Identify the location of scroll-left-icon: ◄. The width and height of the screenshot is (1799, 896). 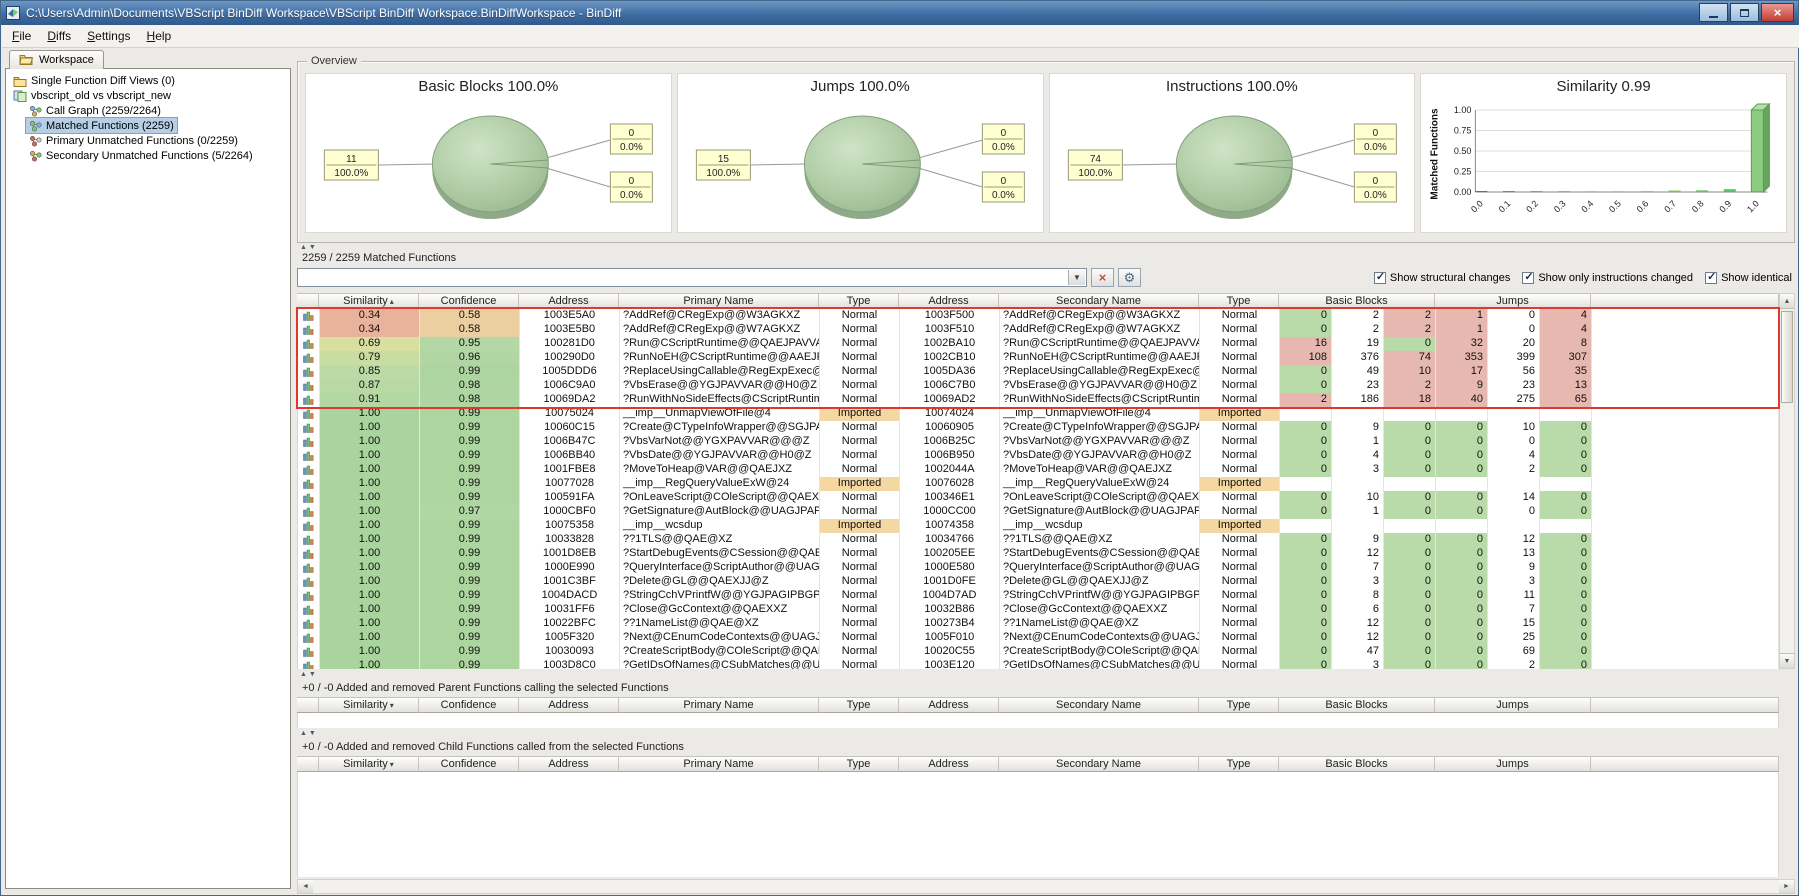
(305, 886).